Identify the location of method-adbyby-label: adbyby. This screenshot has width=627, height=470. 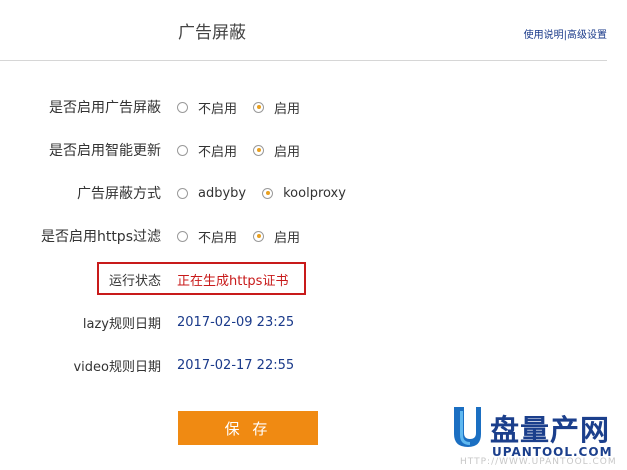
(222, 193).